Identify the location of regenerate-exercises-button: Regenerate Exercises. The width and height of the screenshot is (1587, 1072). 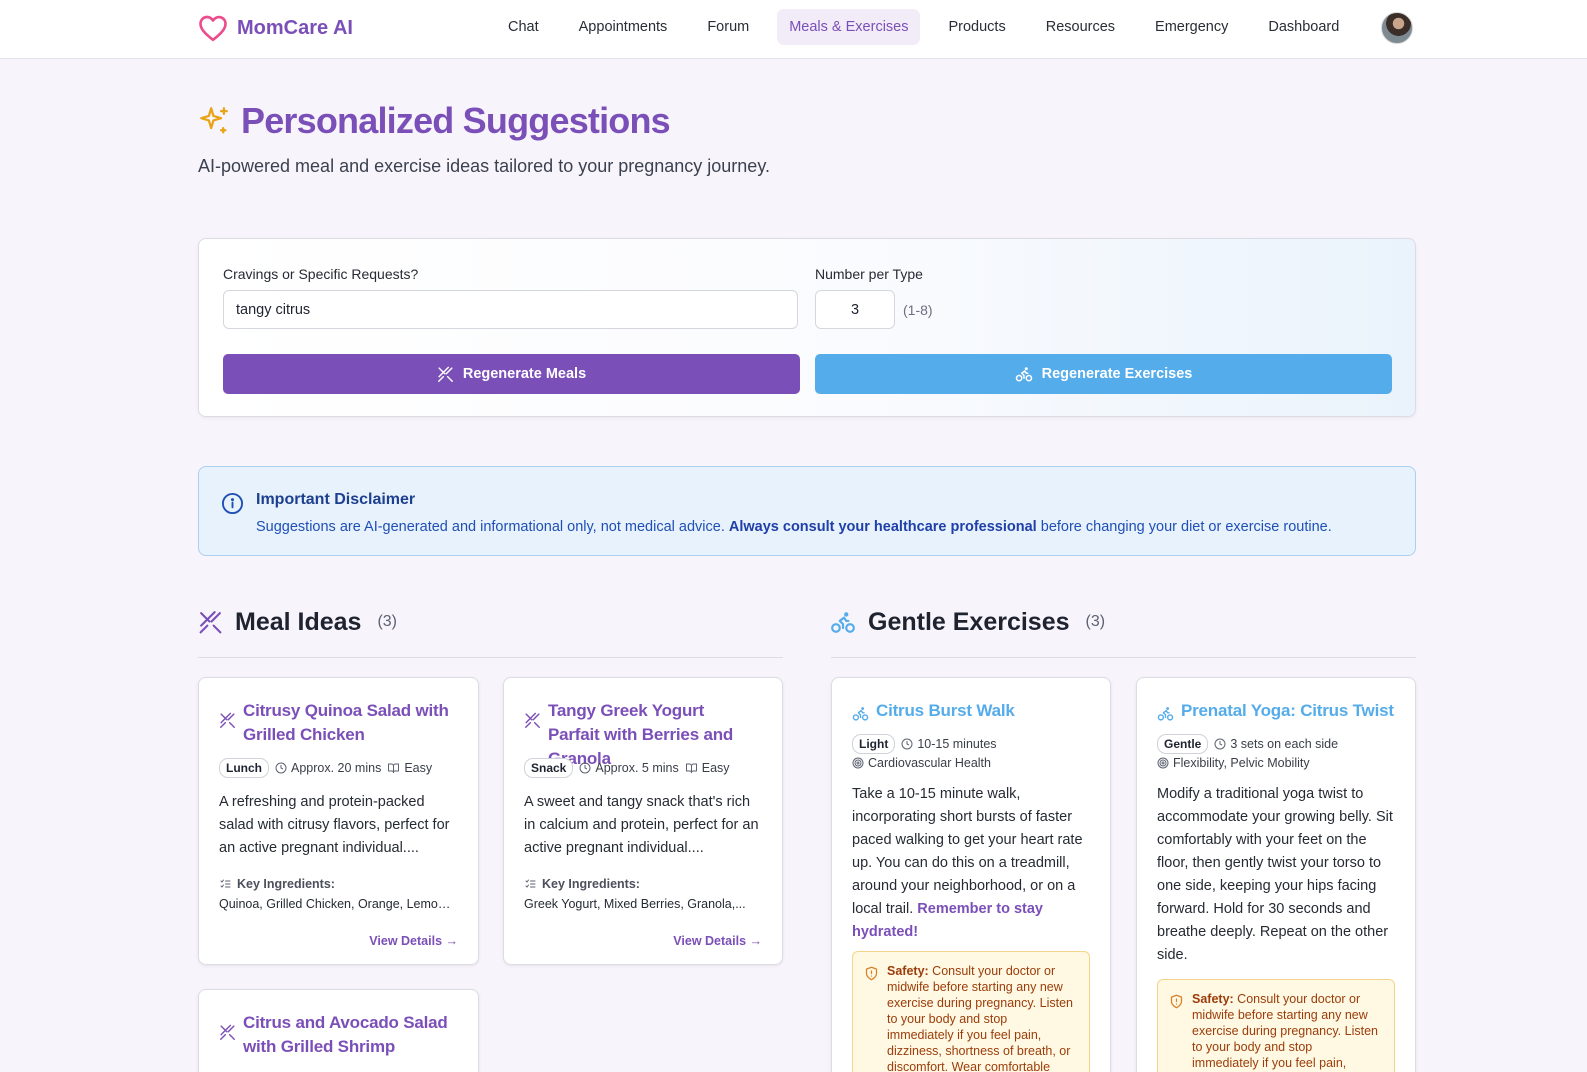
(1103, 374).